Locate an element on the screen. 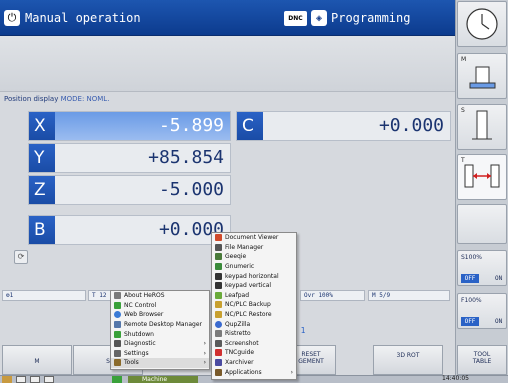 This screenshot has width=508, height=383. mode-right-label: Programming is located at coordinates (371, 18).